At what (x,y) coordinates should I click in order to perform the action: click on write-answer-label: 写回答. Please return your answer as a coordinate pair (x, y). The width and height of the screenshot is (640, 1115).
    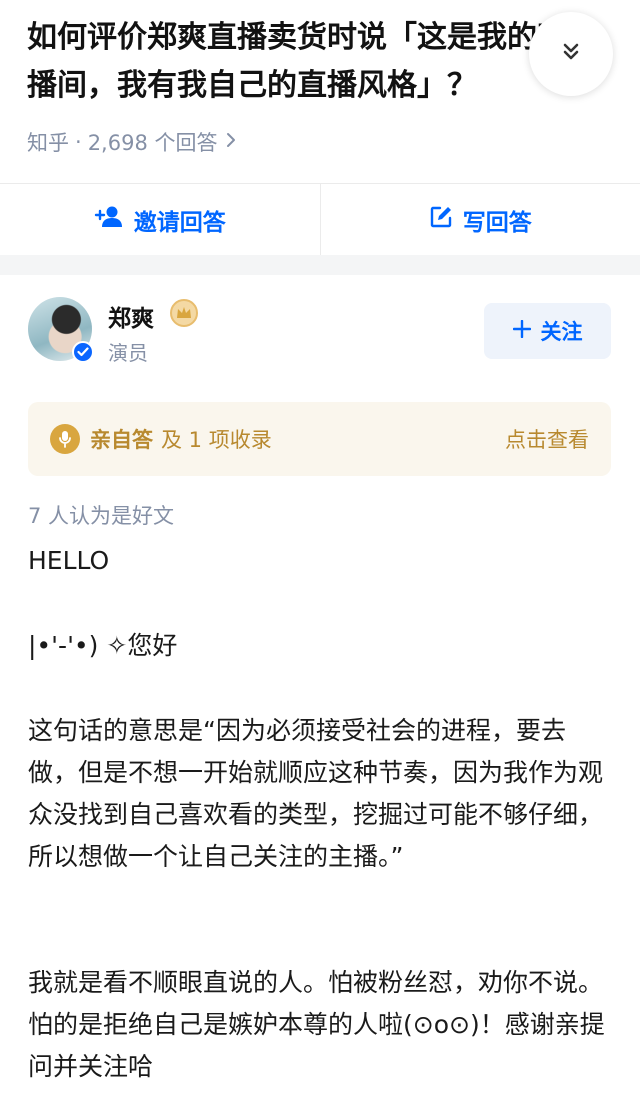
    Looking at the image, I should click on (497, 222).